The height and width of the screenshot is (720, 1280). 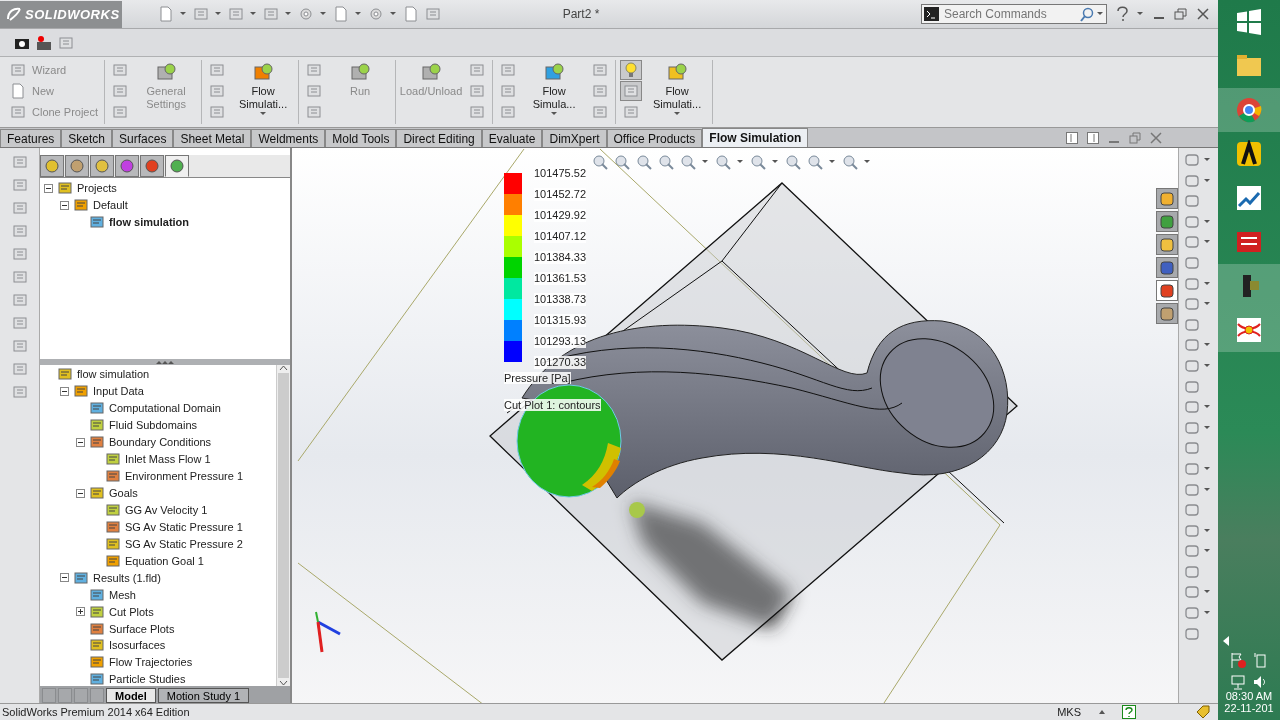 What do you see at coordinates (122, 594) in the screenshot?
I see `tree-item: Mesh` at bounding box center [122, 594].